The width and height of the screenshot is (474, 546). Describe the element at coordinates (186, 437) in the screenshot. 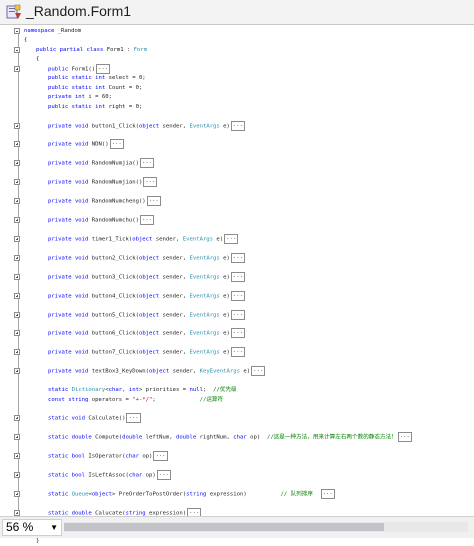

I see `code-token: double` at that location.